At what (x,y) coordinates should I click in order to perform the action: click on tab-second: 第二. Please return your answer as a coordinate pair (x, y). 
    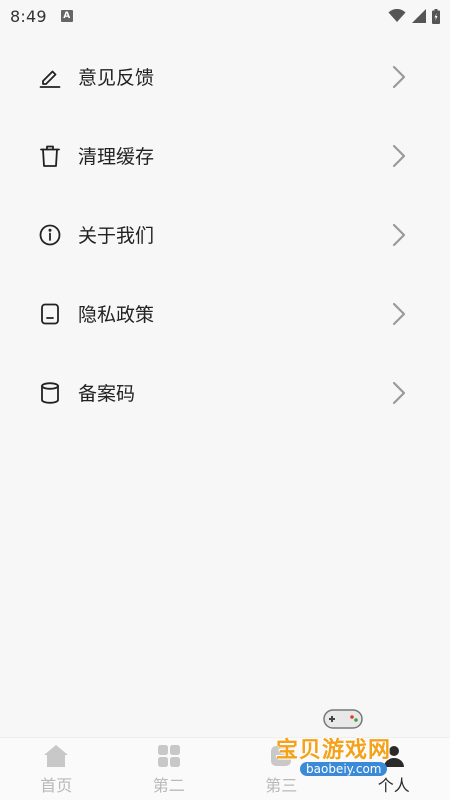
    Looking at the image, I should click on (169, 769).